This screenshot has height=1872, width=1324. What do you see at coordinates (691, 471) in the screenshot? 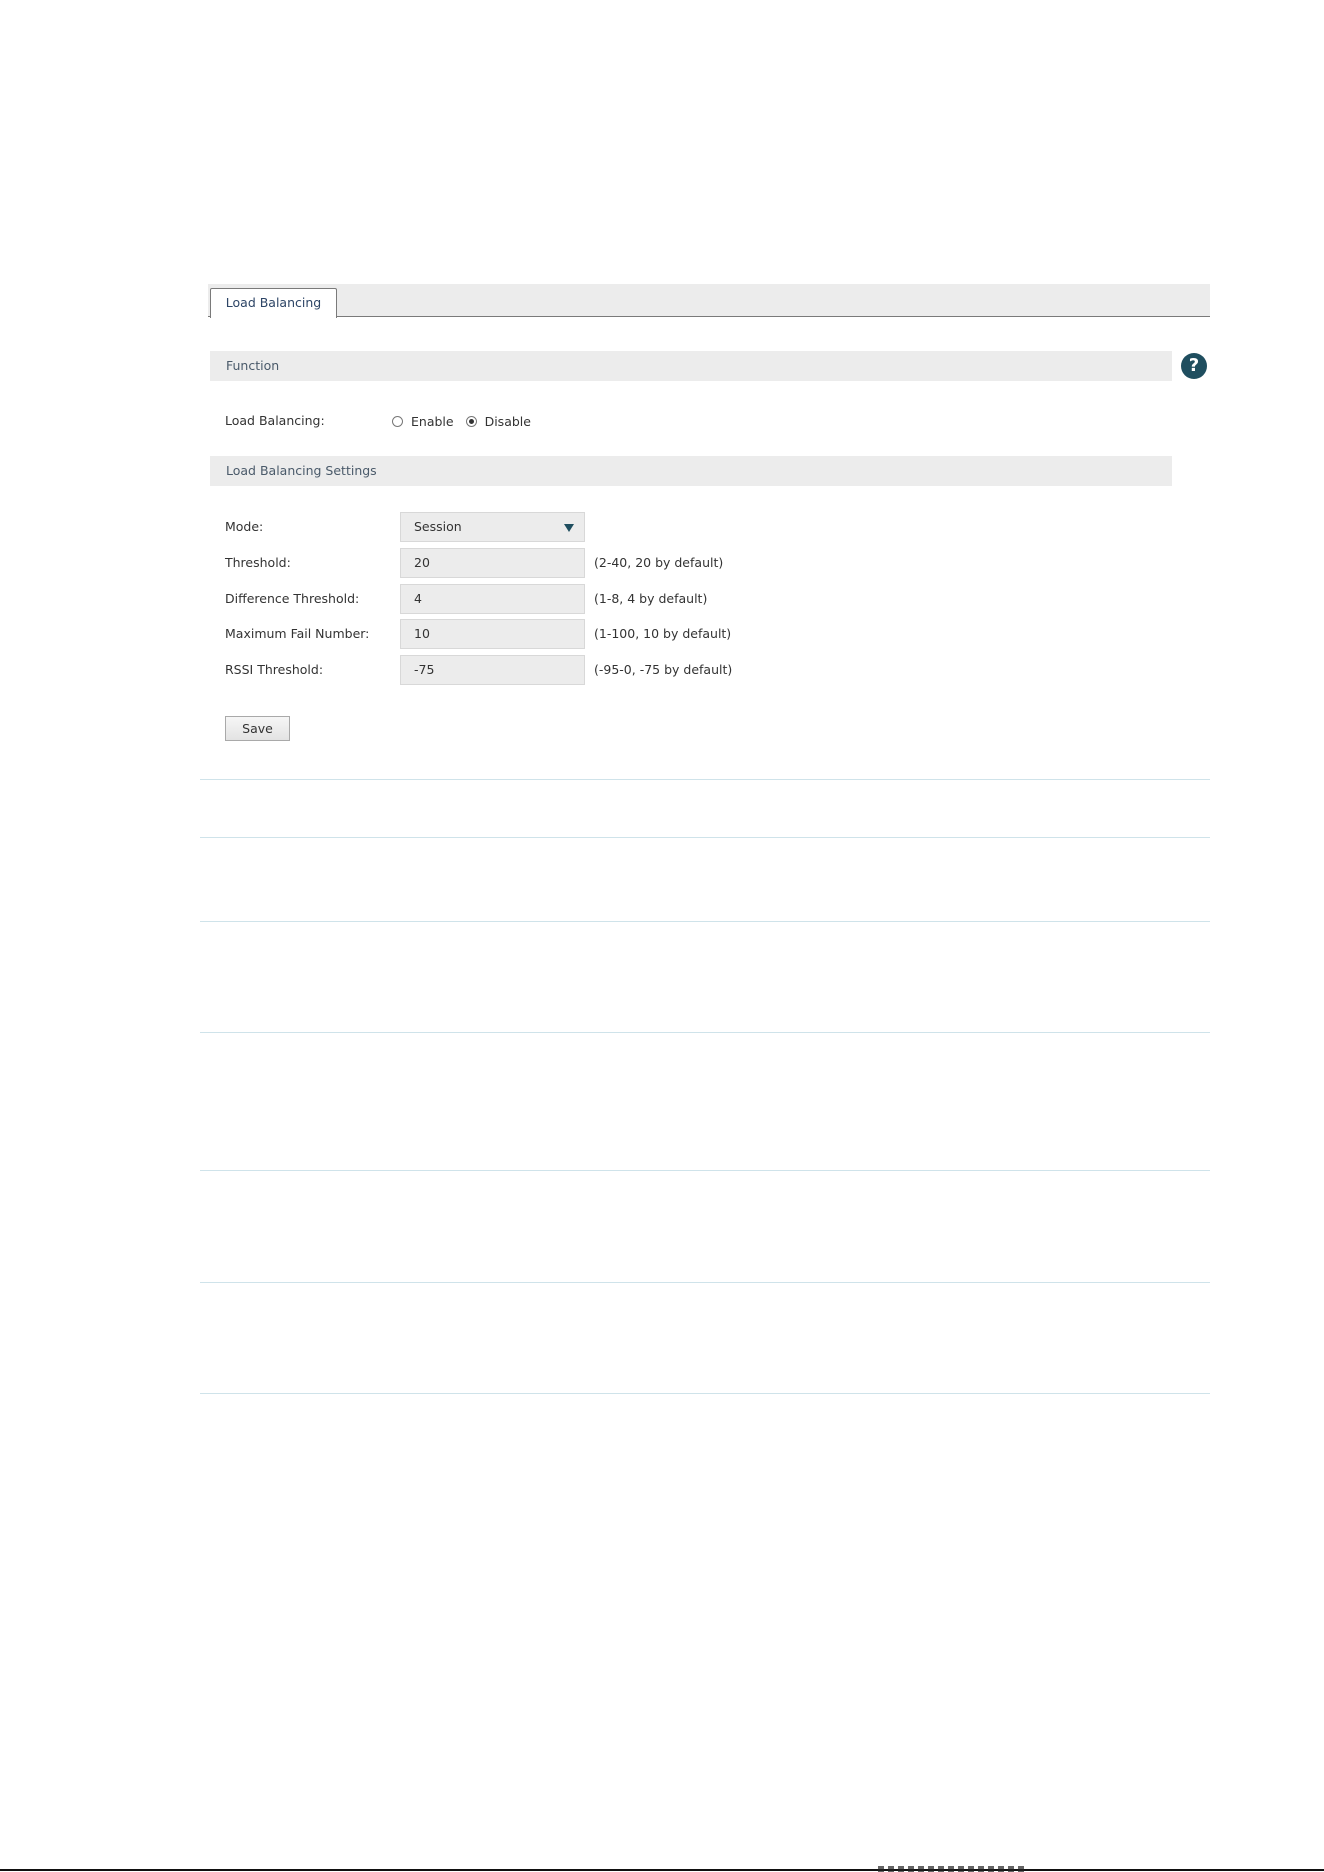
I see `settings-section-header: Load Balancing Settings` at bounding box center [691, 471].